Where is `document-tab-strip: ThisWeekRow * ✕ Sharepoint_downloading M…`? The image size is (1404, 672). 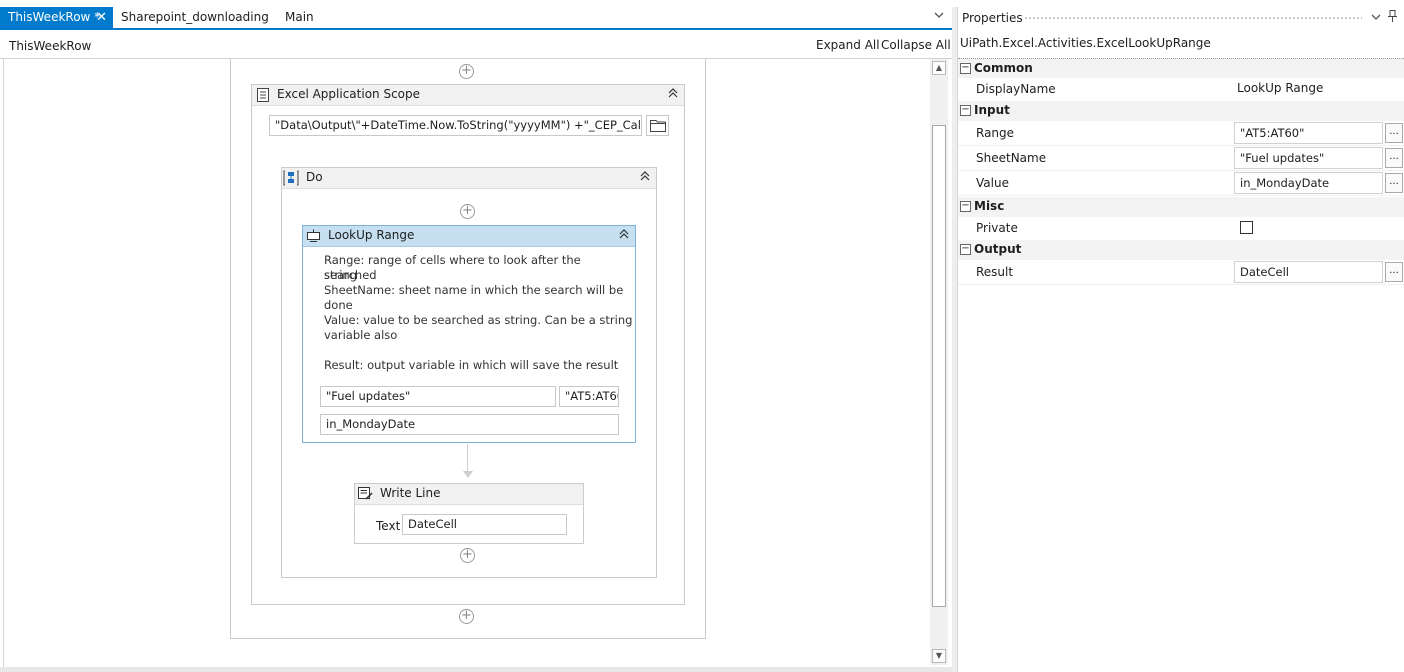 document-tab-strip: ThisWeekRow * ✕ Sharepoint_downloading M… is located at coordinates (476, 18).